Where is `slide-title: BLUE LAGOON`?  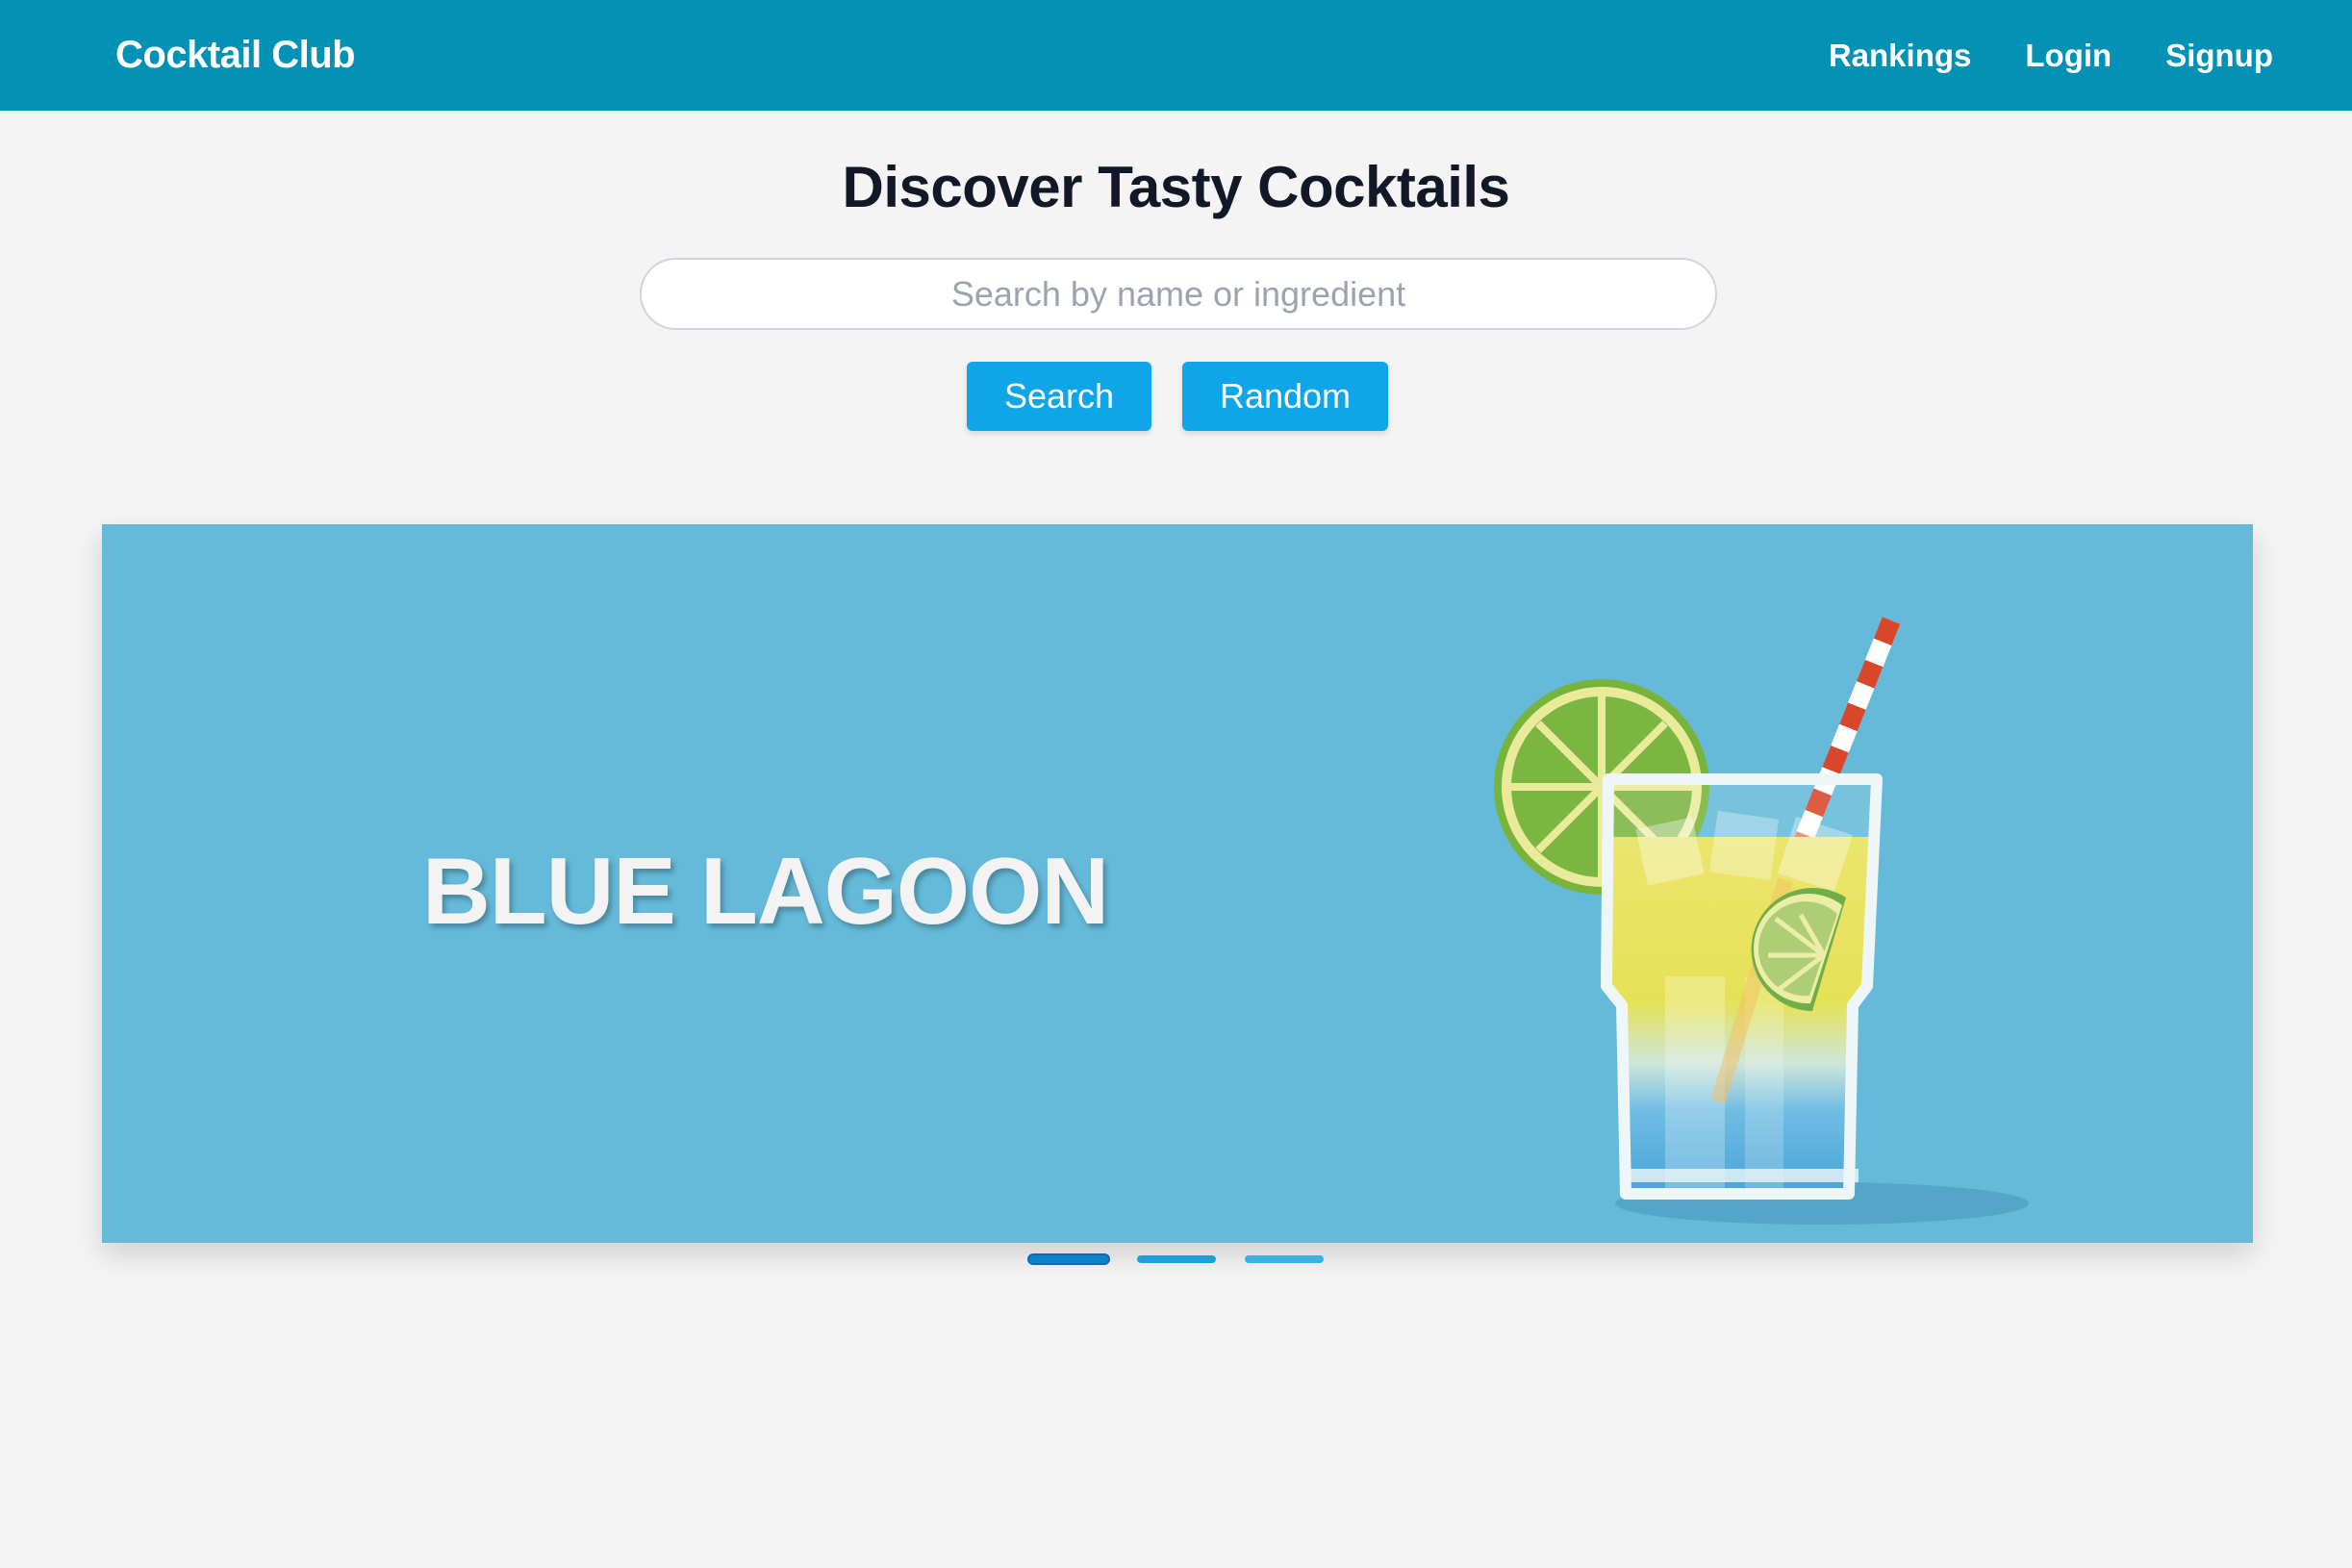 slide-title: BLUE LAGOON is located at coordinates (765, 891).